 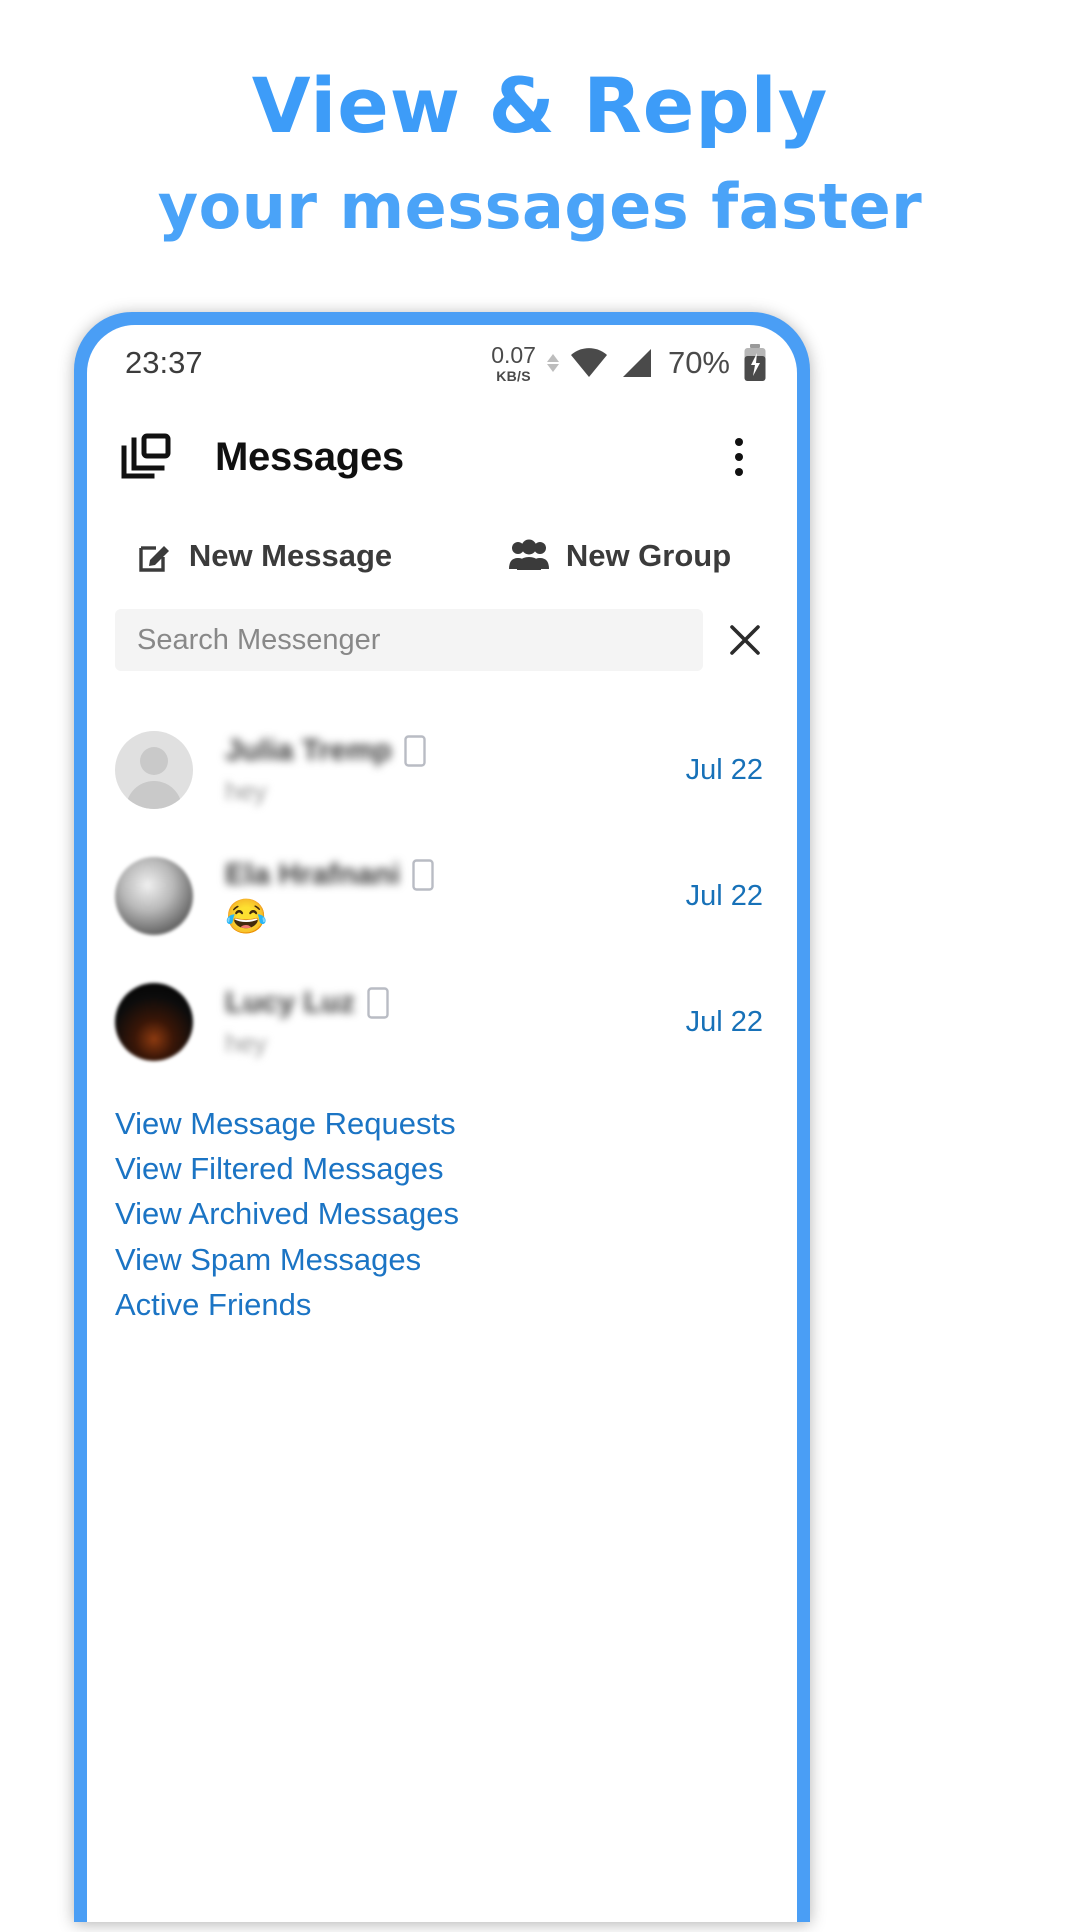 I want to click on link-active-friends: Active Friends, so click(x=456, y=1304).